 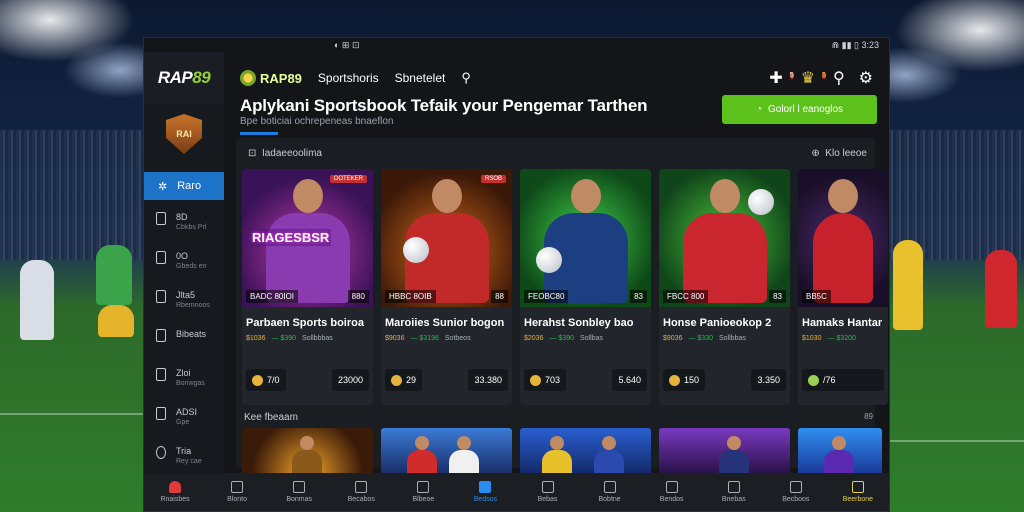 What do you see at coordinates (485, 499) in the screenshot?
I see `bottom-nav-label: Bedsos` at bounding box center [485, 499].